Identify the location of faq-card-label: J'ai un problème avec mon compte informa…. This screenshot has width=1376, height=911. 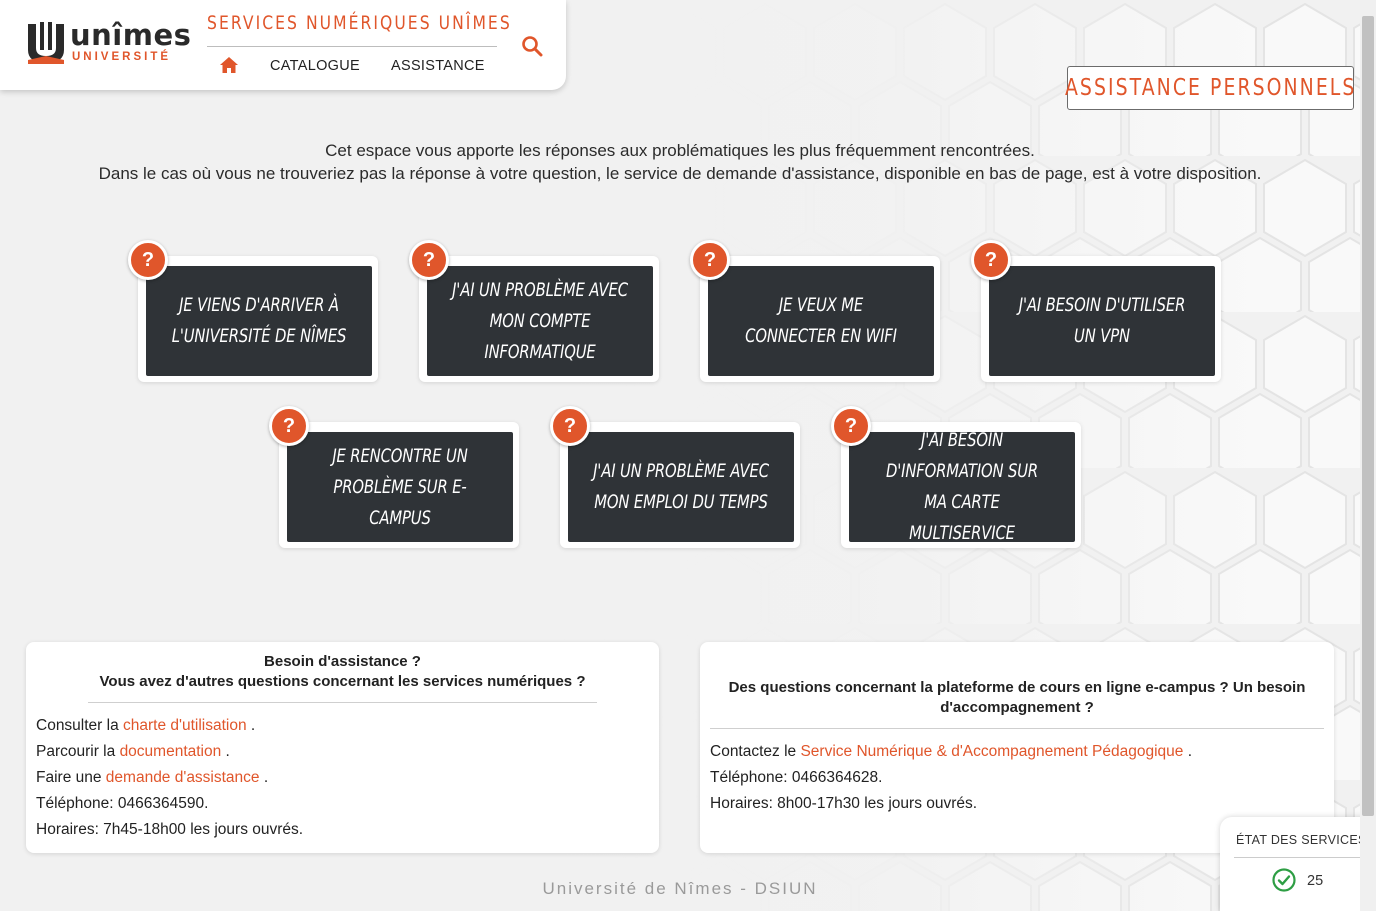
(540, 320).